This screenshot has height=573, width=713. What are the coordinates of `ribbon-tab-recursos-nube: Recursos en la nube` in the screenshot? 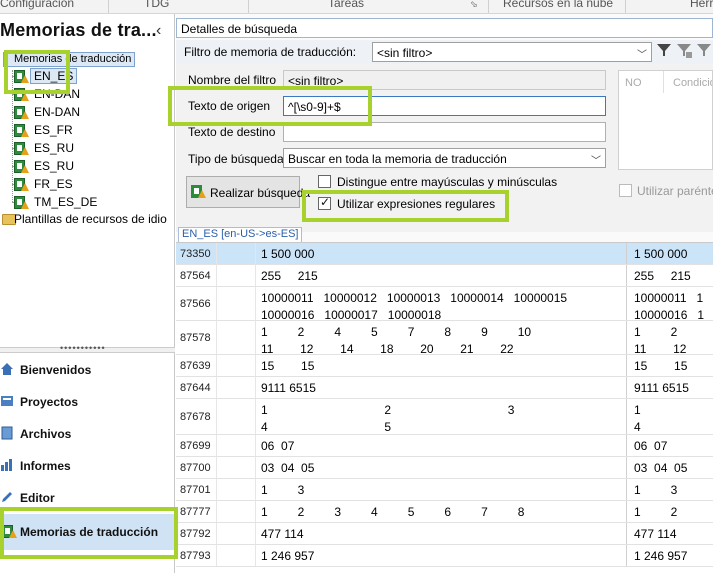 It's located at (558, 5).